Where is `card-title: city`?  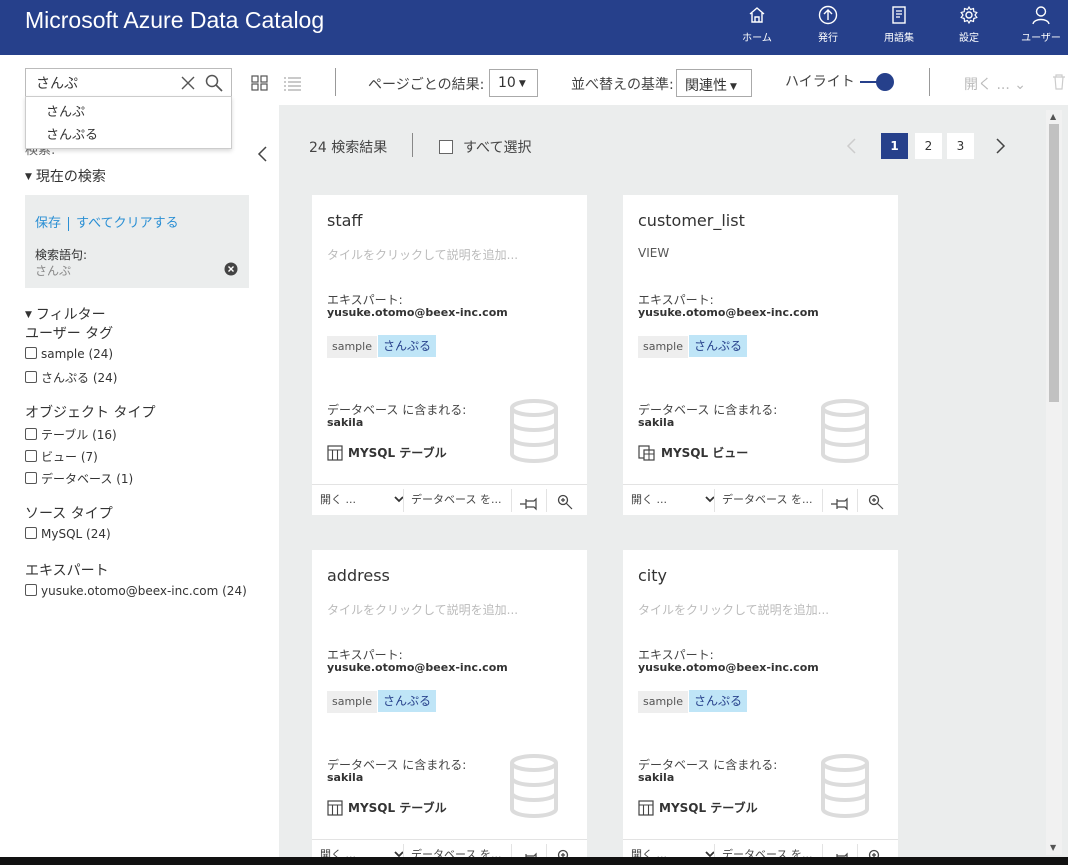 card-title: city is located at coordinates (652, 575).